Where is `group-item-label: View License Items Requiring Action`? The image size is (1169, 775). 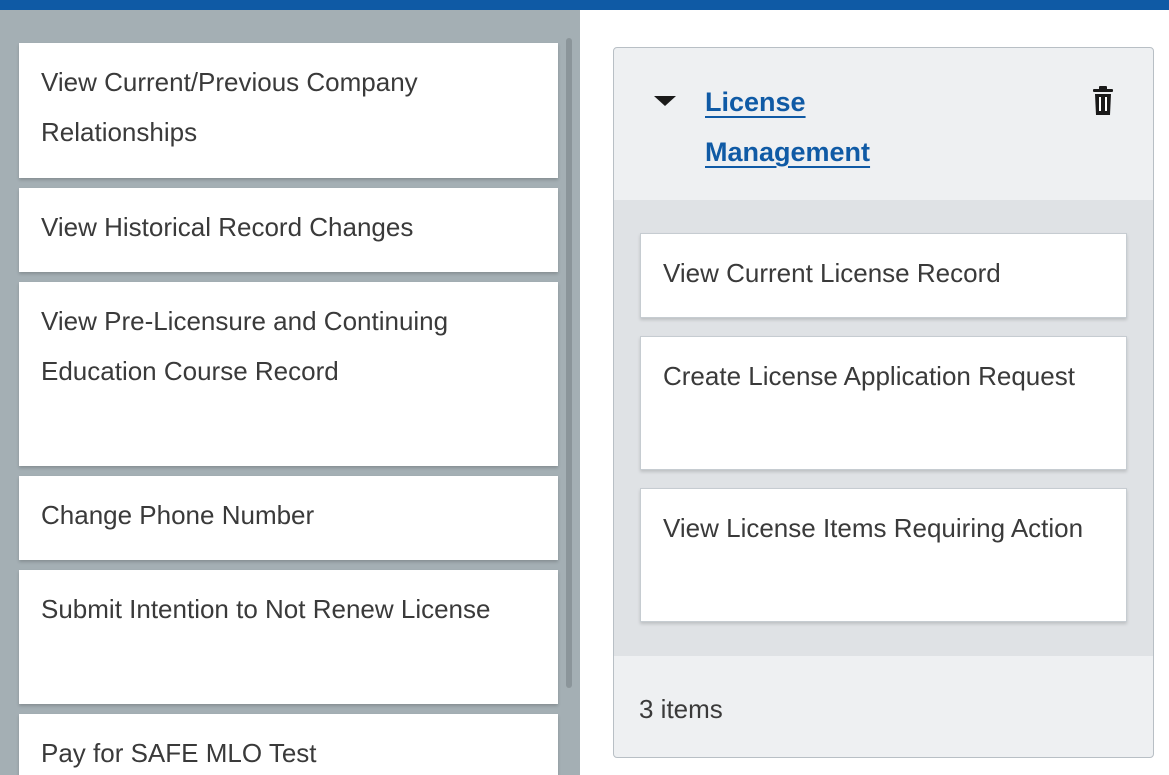 group-item-label: View License Items Requiring Action is located at coordinates (873, 528).